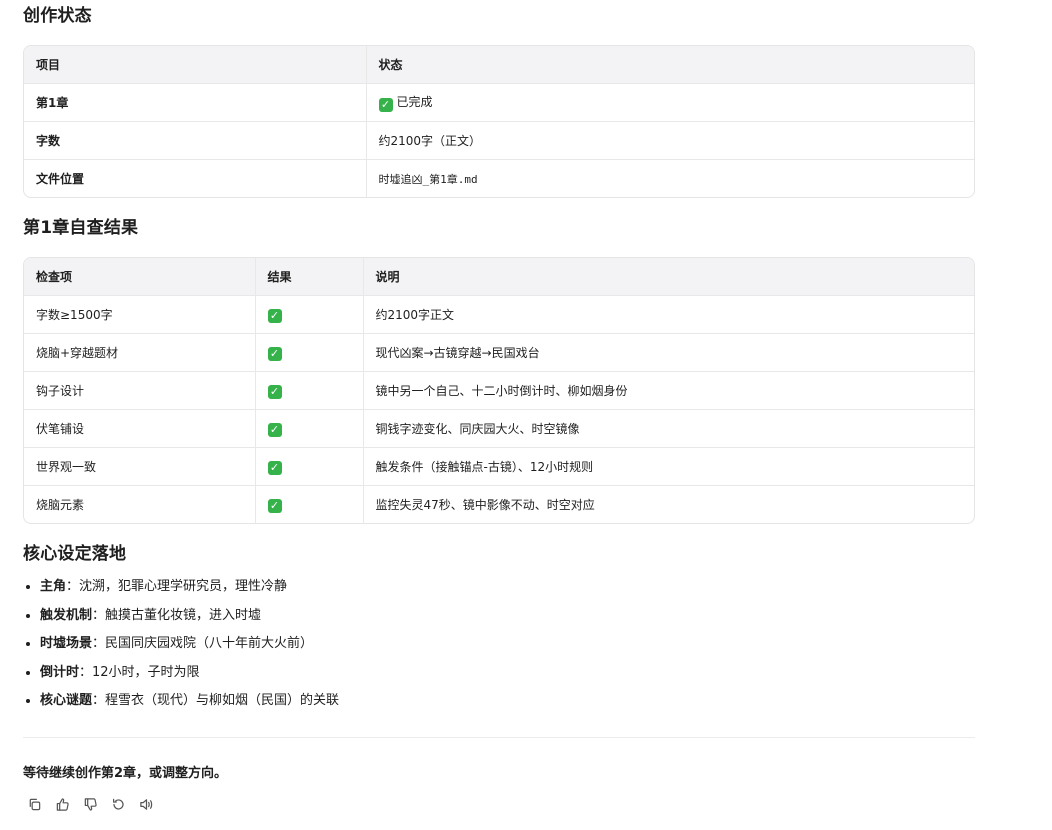 The image size is (1052, 830). What do you see at coordinates (195, 65) in the screenshot?
I see `table-header-cell: 项目` at bounding box center [195, 65].